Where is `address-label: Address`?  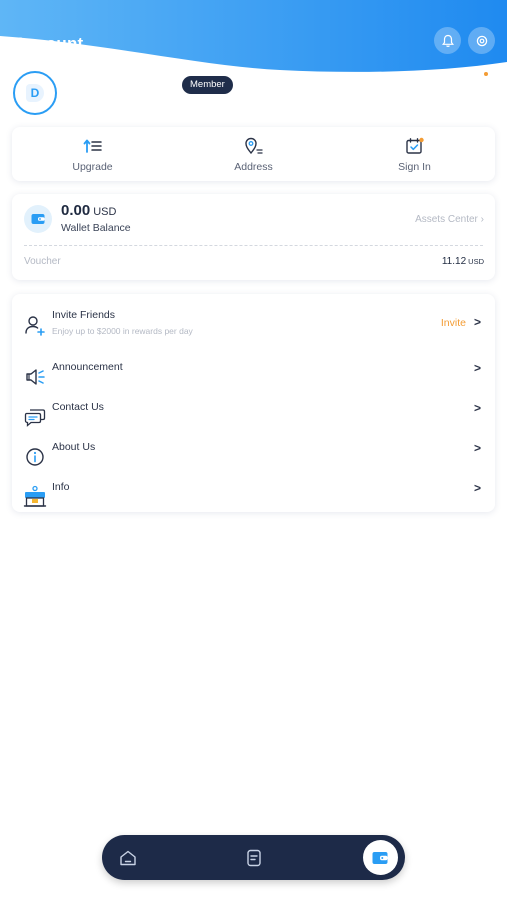
address-label: Address is located at coordinates (253, 167).